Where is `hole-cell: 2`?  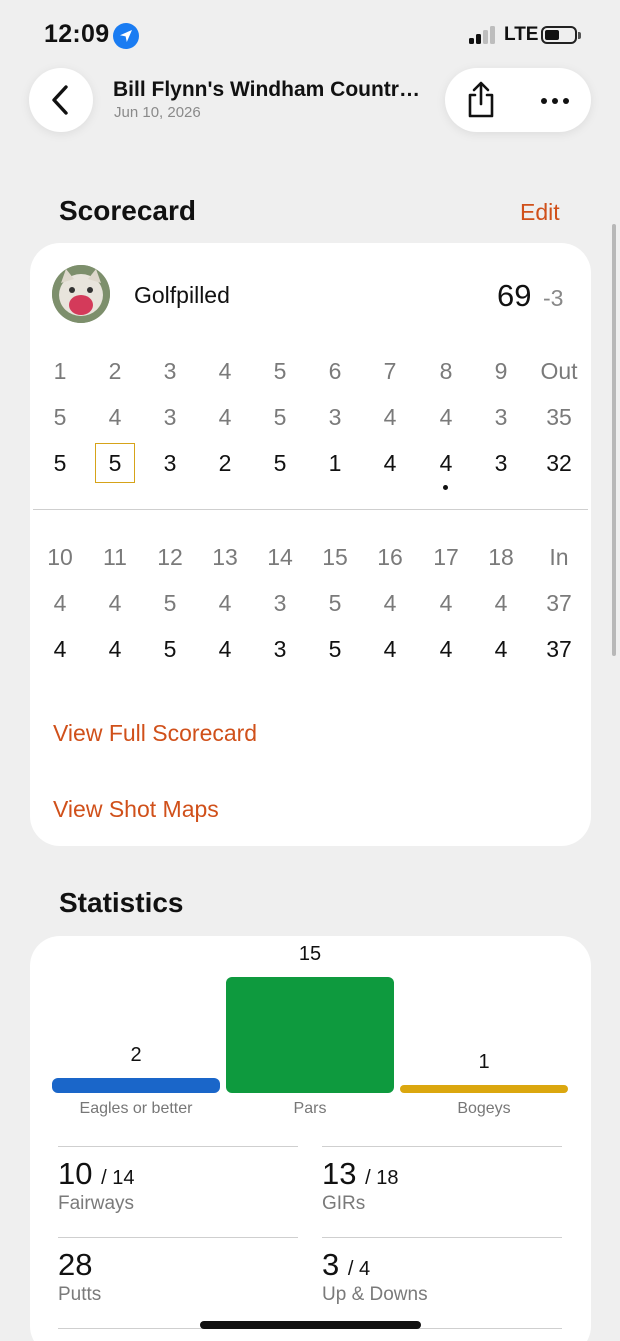
hole-cell: 2 is located at coordinates (115, 371).